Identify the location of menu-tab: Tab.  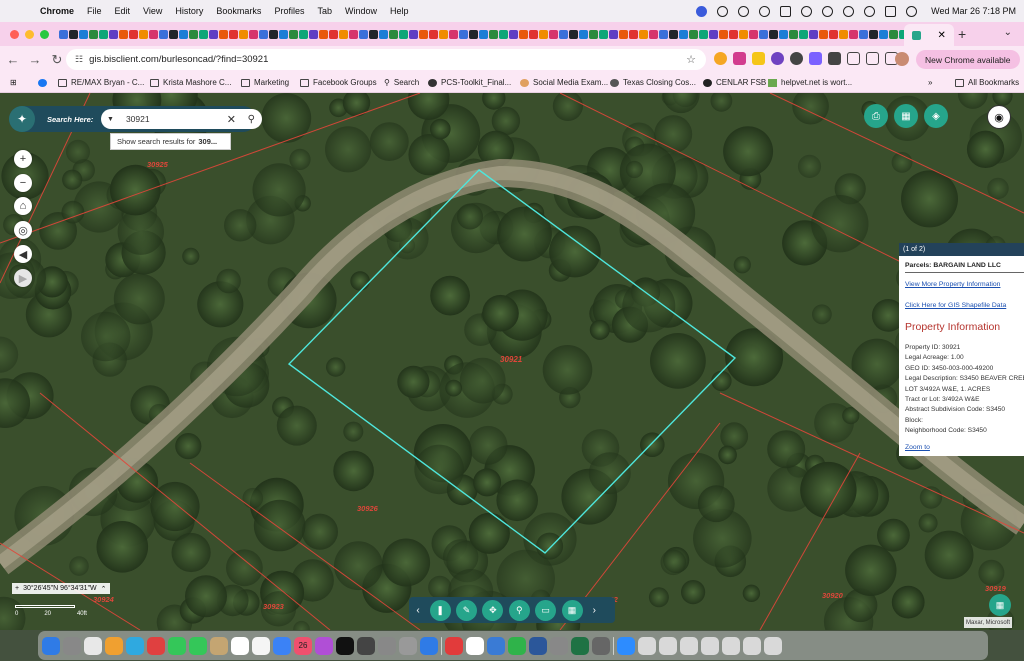
(324, 11).